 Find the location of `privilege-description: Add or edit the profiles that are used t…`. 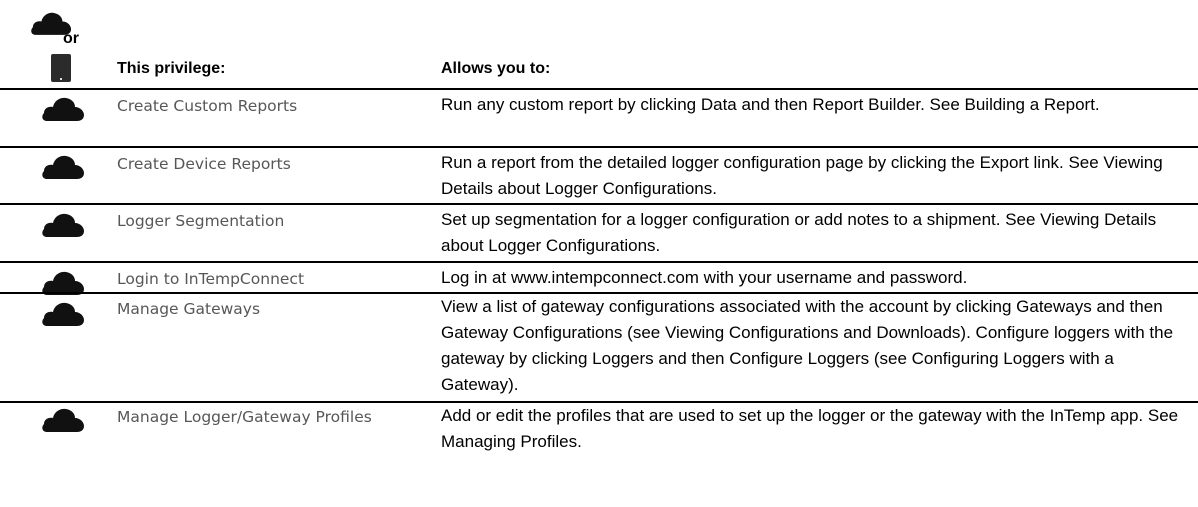

privilege-description: Add or edit the profiles that are used t… is located at coordinates (810, 428).